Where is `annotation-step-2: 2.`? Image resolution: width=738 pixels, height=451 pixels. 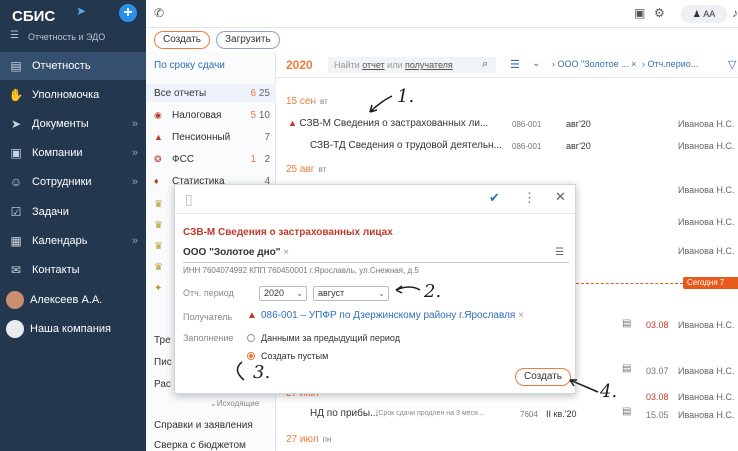 annotation-step-2: 2. is located at coordinates (433, 291).